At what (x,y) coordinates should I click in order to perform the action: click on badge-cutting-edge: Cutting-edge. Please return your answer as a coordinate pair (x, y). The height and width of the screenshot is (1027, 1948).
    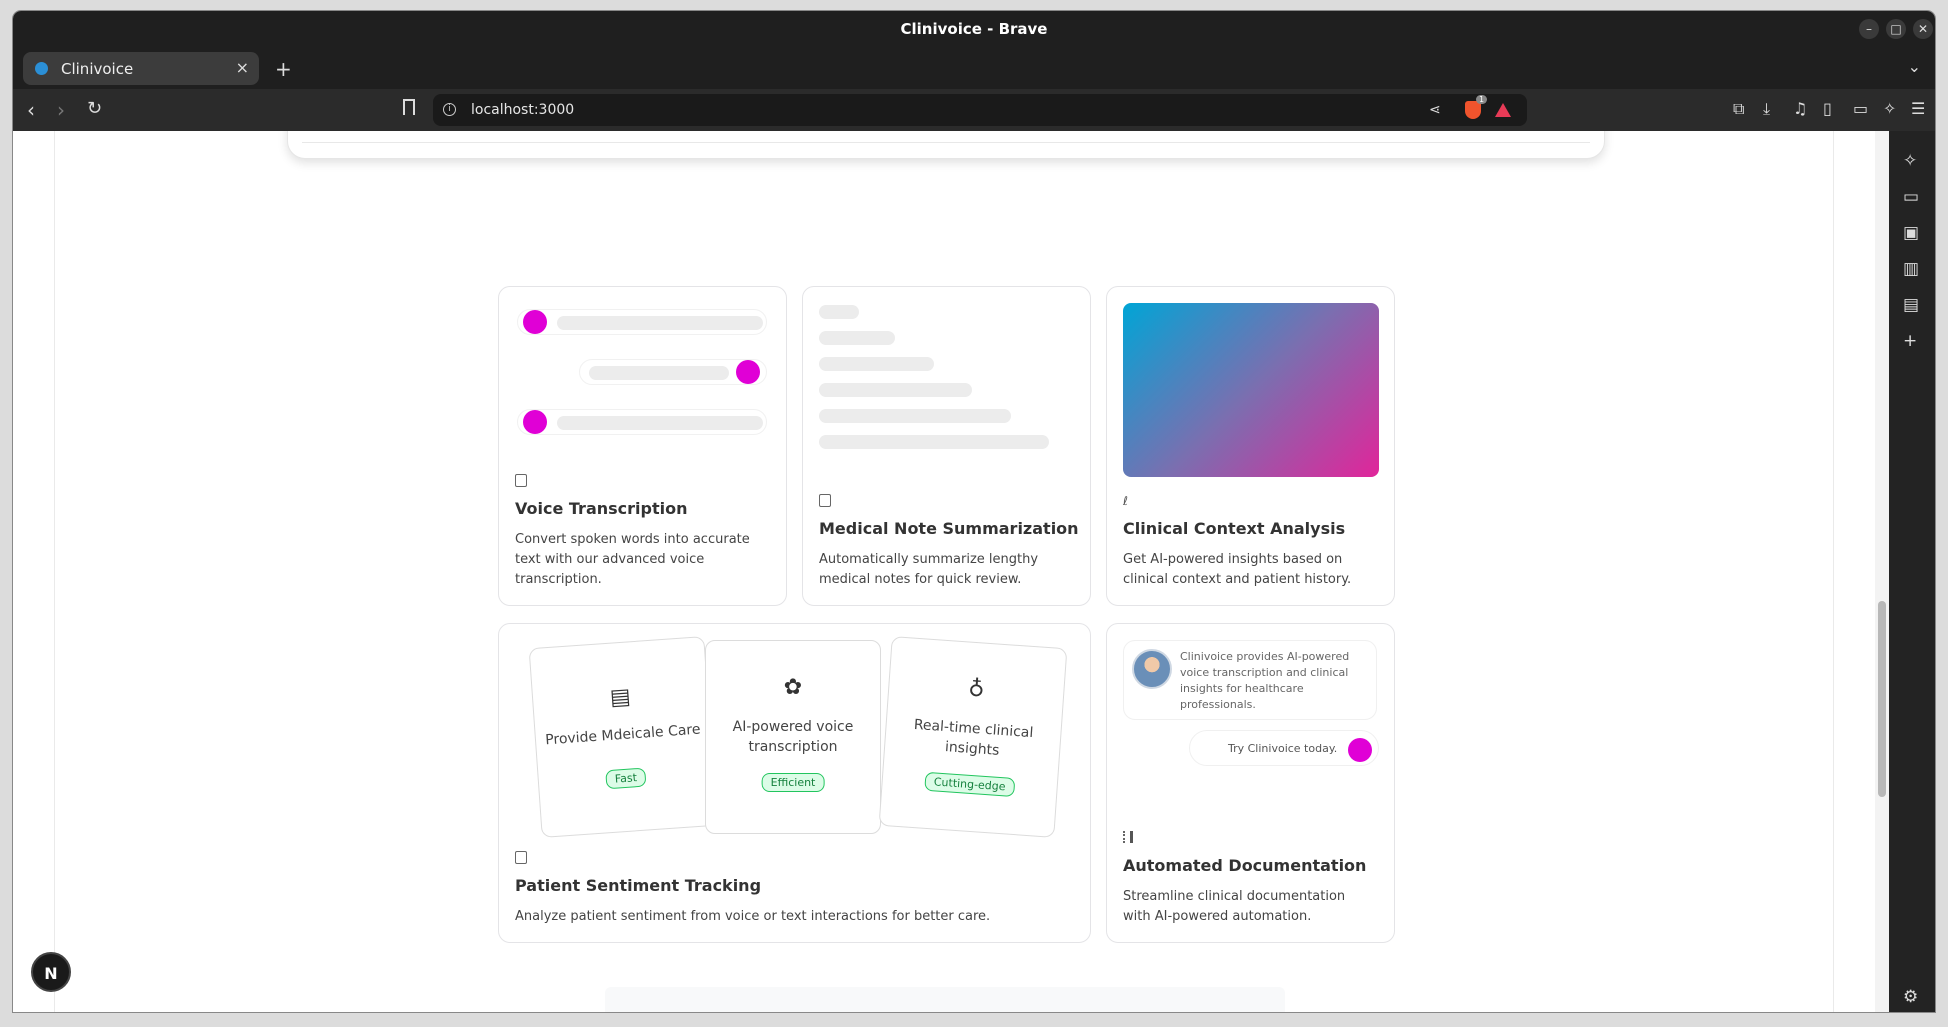
    Looking at the image, I should click on (970, 784).